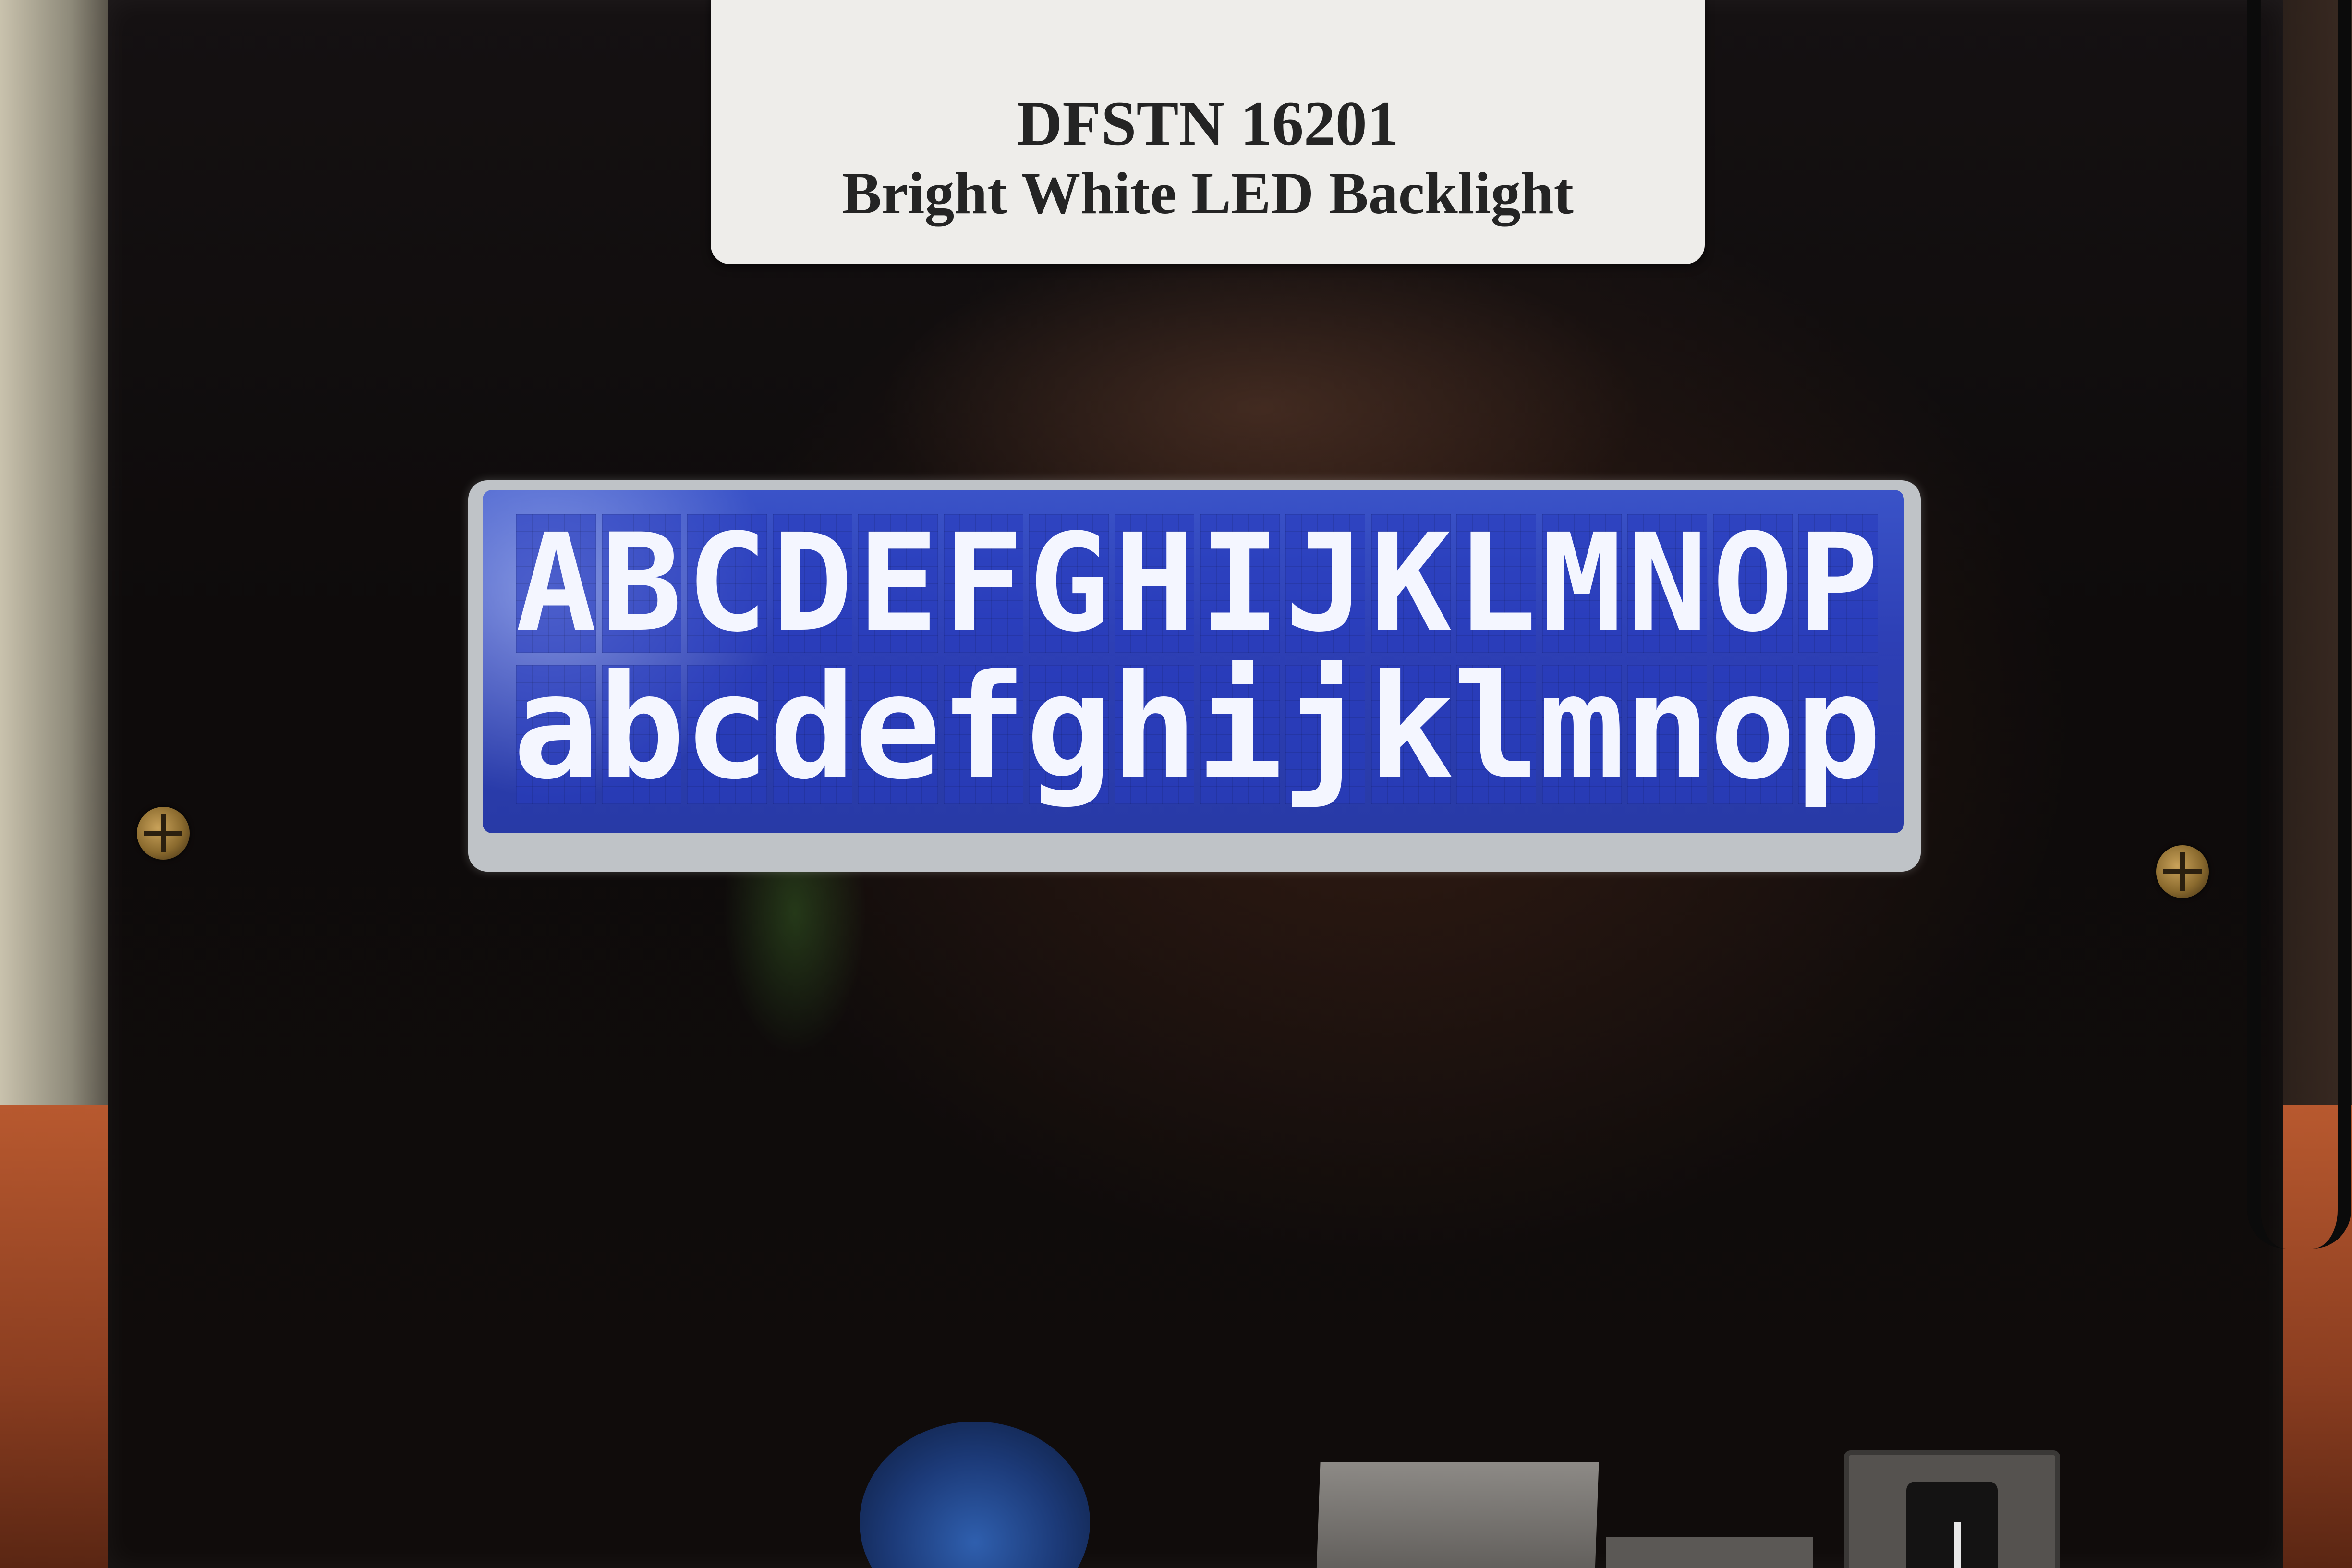  I want to click on lcd-char: F, so click(983, 583).